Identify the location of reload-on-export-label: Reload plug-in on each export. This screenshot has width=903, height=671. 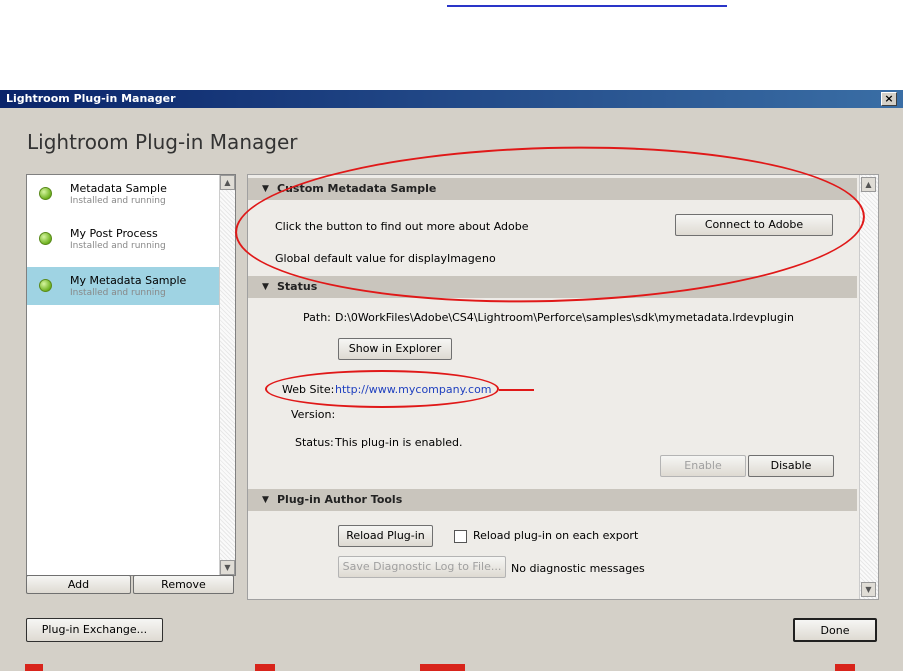
(556, 535).